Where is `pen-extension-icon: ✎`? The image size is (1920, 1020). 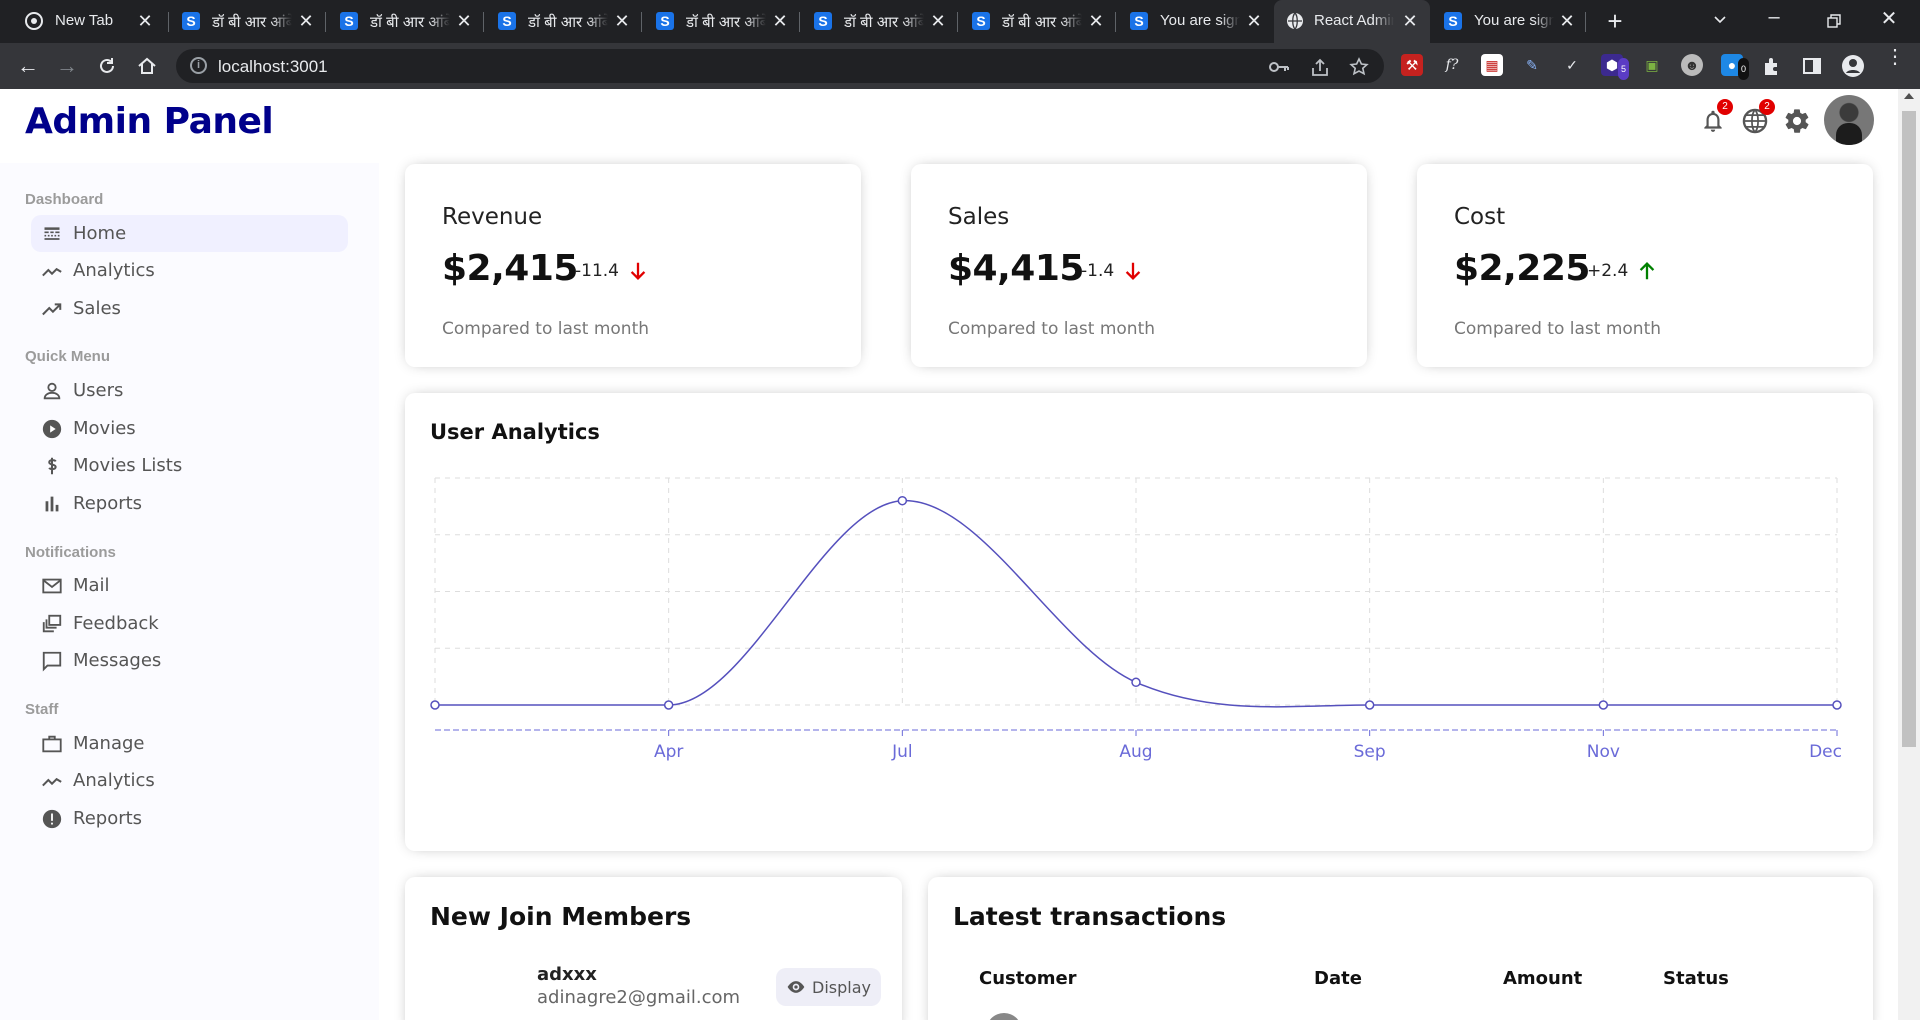 pen-extension-icon: ✎ is located at coordinates (1532, 65).